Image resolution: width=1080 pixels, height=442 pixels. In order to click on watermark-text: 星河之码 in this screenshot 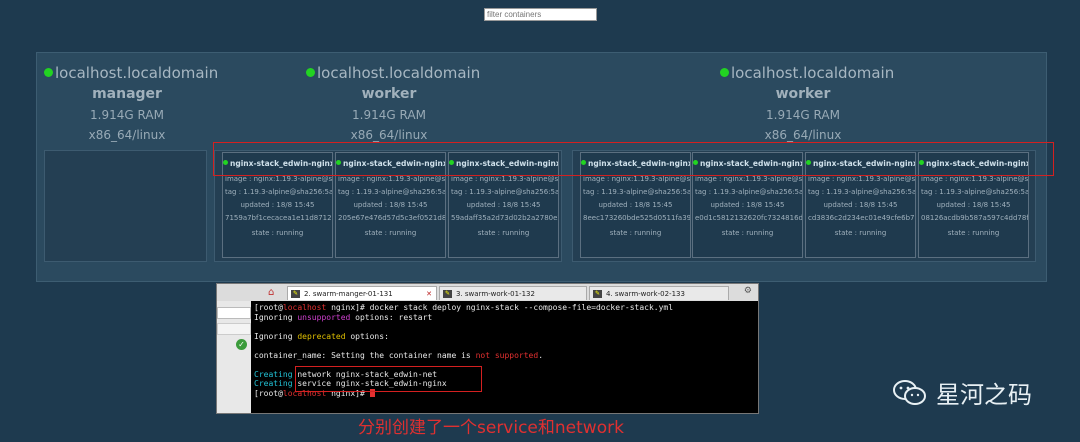, I will do `click(984, 395)`.